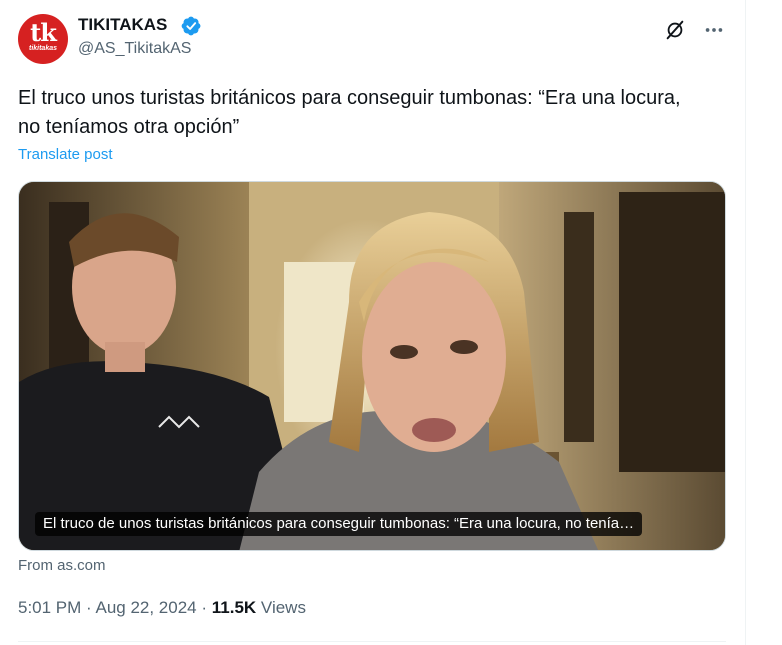 The image size is (782, 645). What do you see at coordinates (43, 32) in the screenshot?
I see `avatar-logo-text: tk` at bounding box center [43, 32].